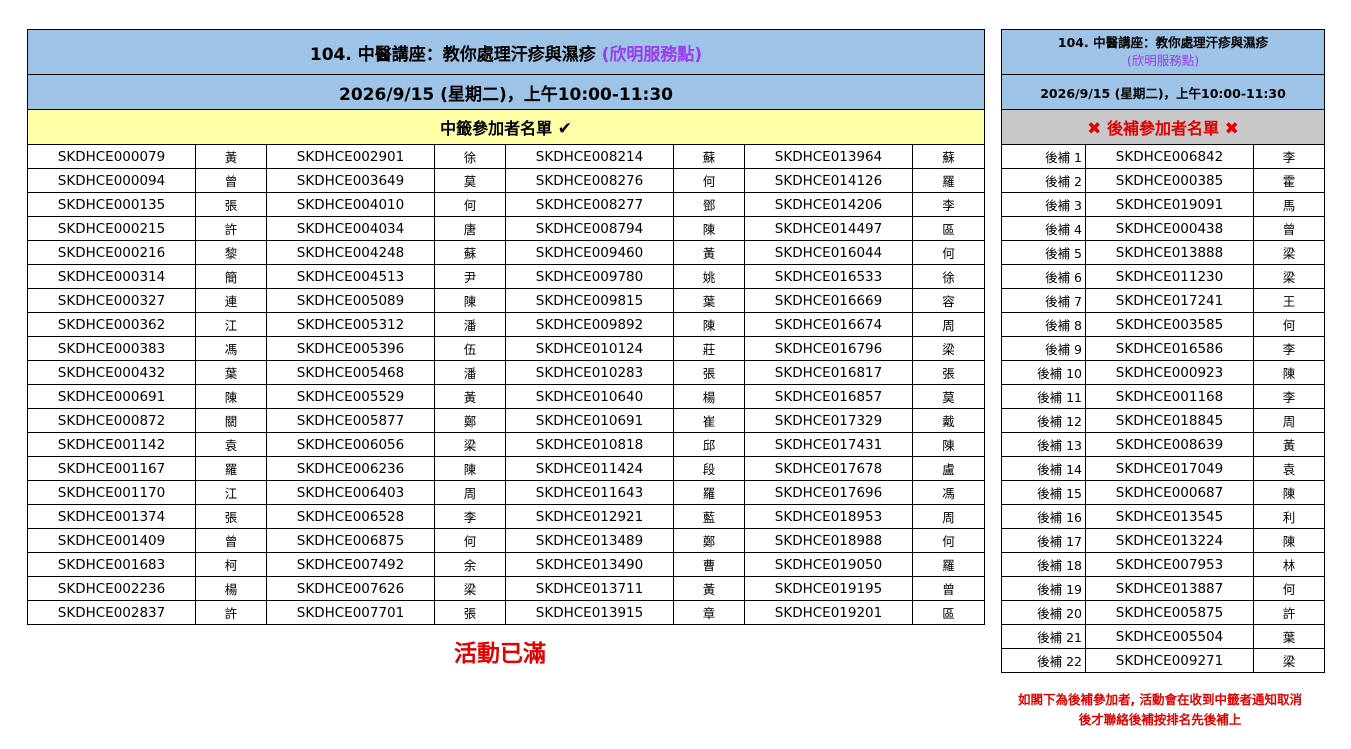 The image size is (1351, 749). What do you see at coordinates (111, 612) in the screenshot?
I see `participant-code: SKDHCE002837` at bounding box center [111, 612].